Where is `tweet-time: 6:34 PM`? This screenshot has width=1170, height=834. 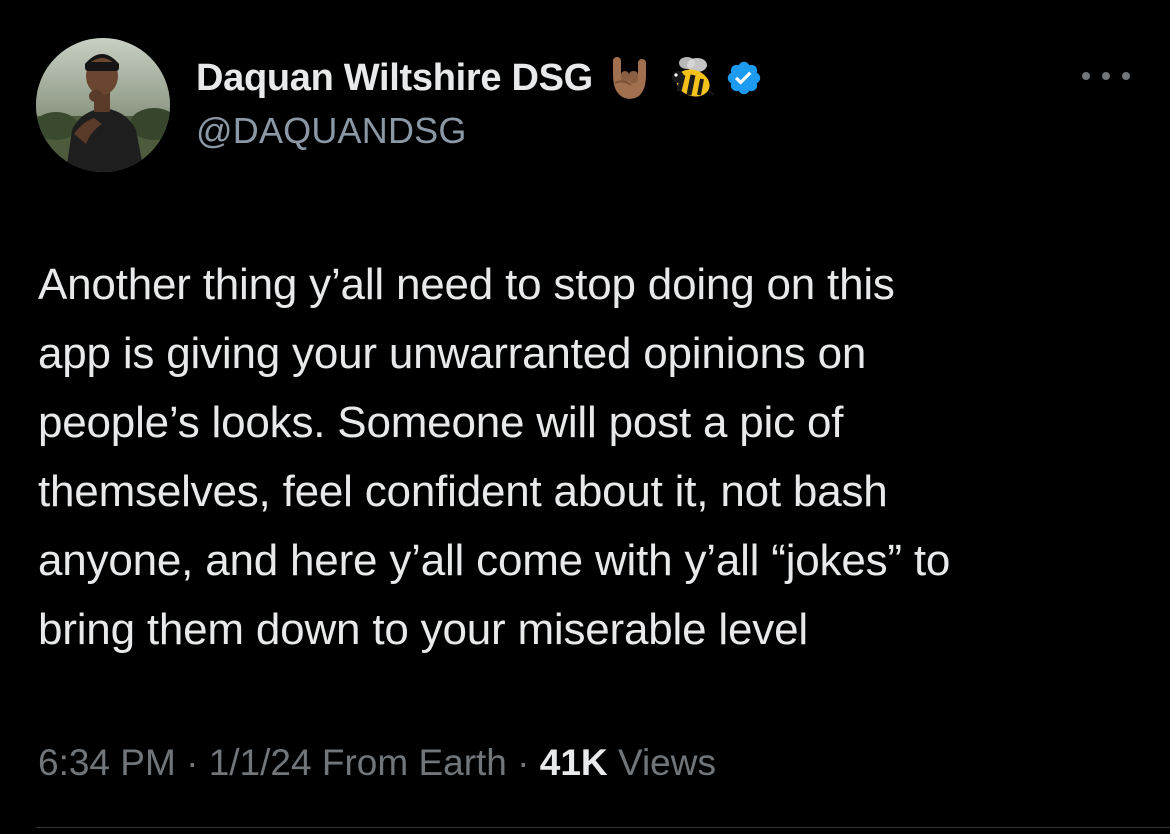
tweet-time: 6:34 PM is located at coordinates (107, 762).